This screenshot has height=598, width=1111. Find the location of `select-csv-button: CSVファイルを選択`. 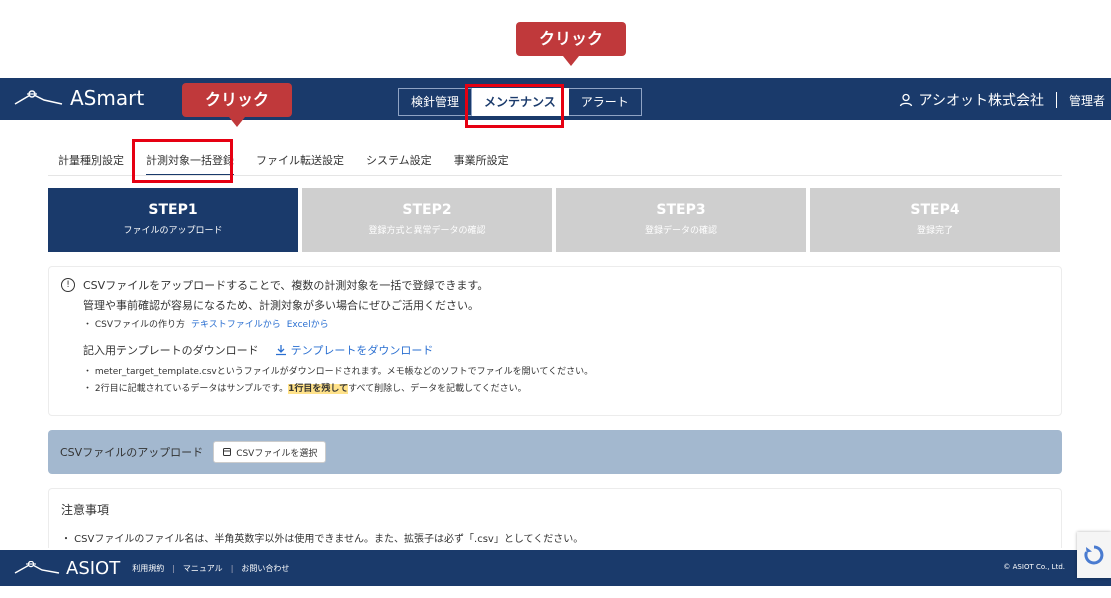

select-csv-button: CSVファイルを選択 is located at coordinates (270, 452).